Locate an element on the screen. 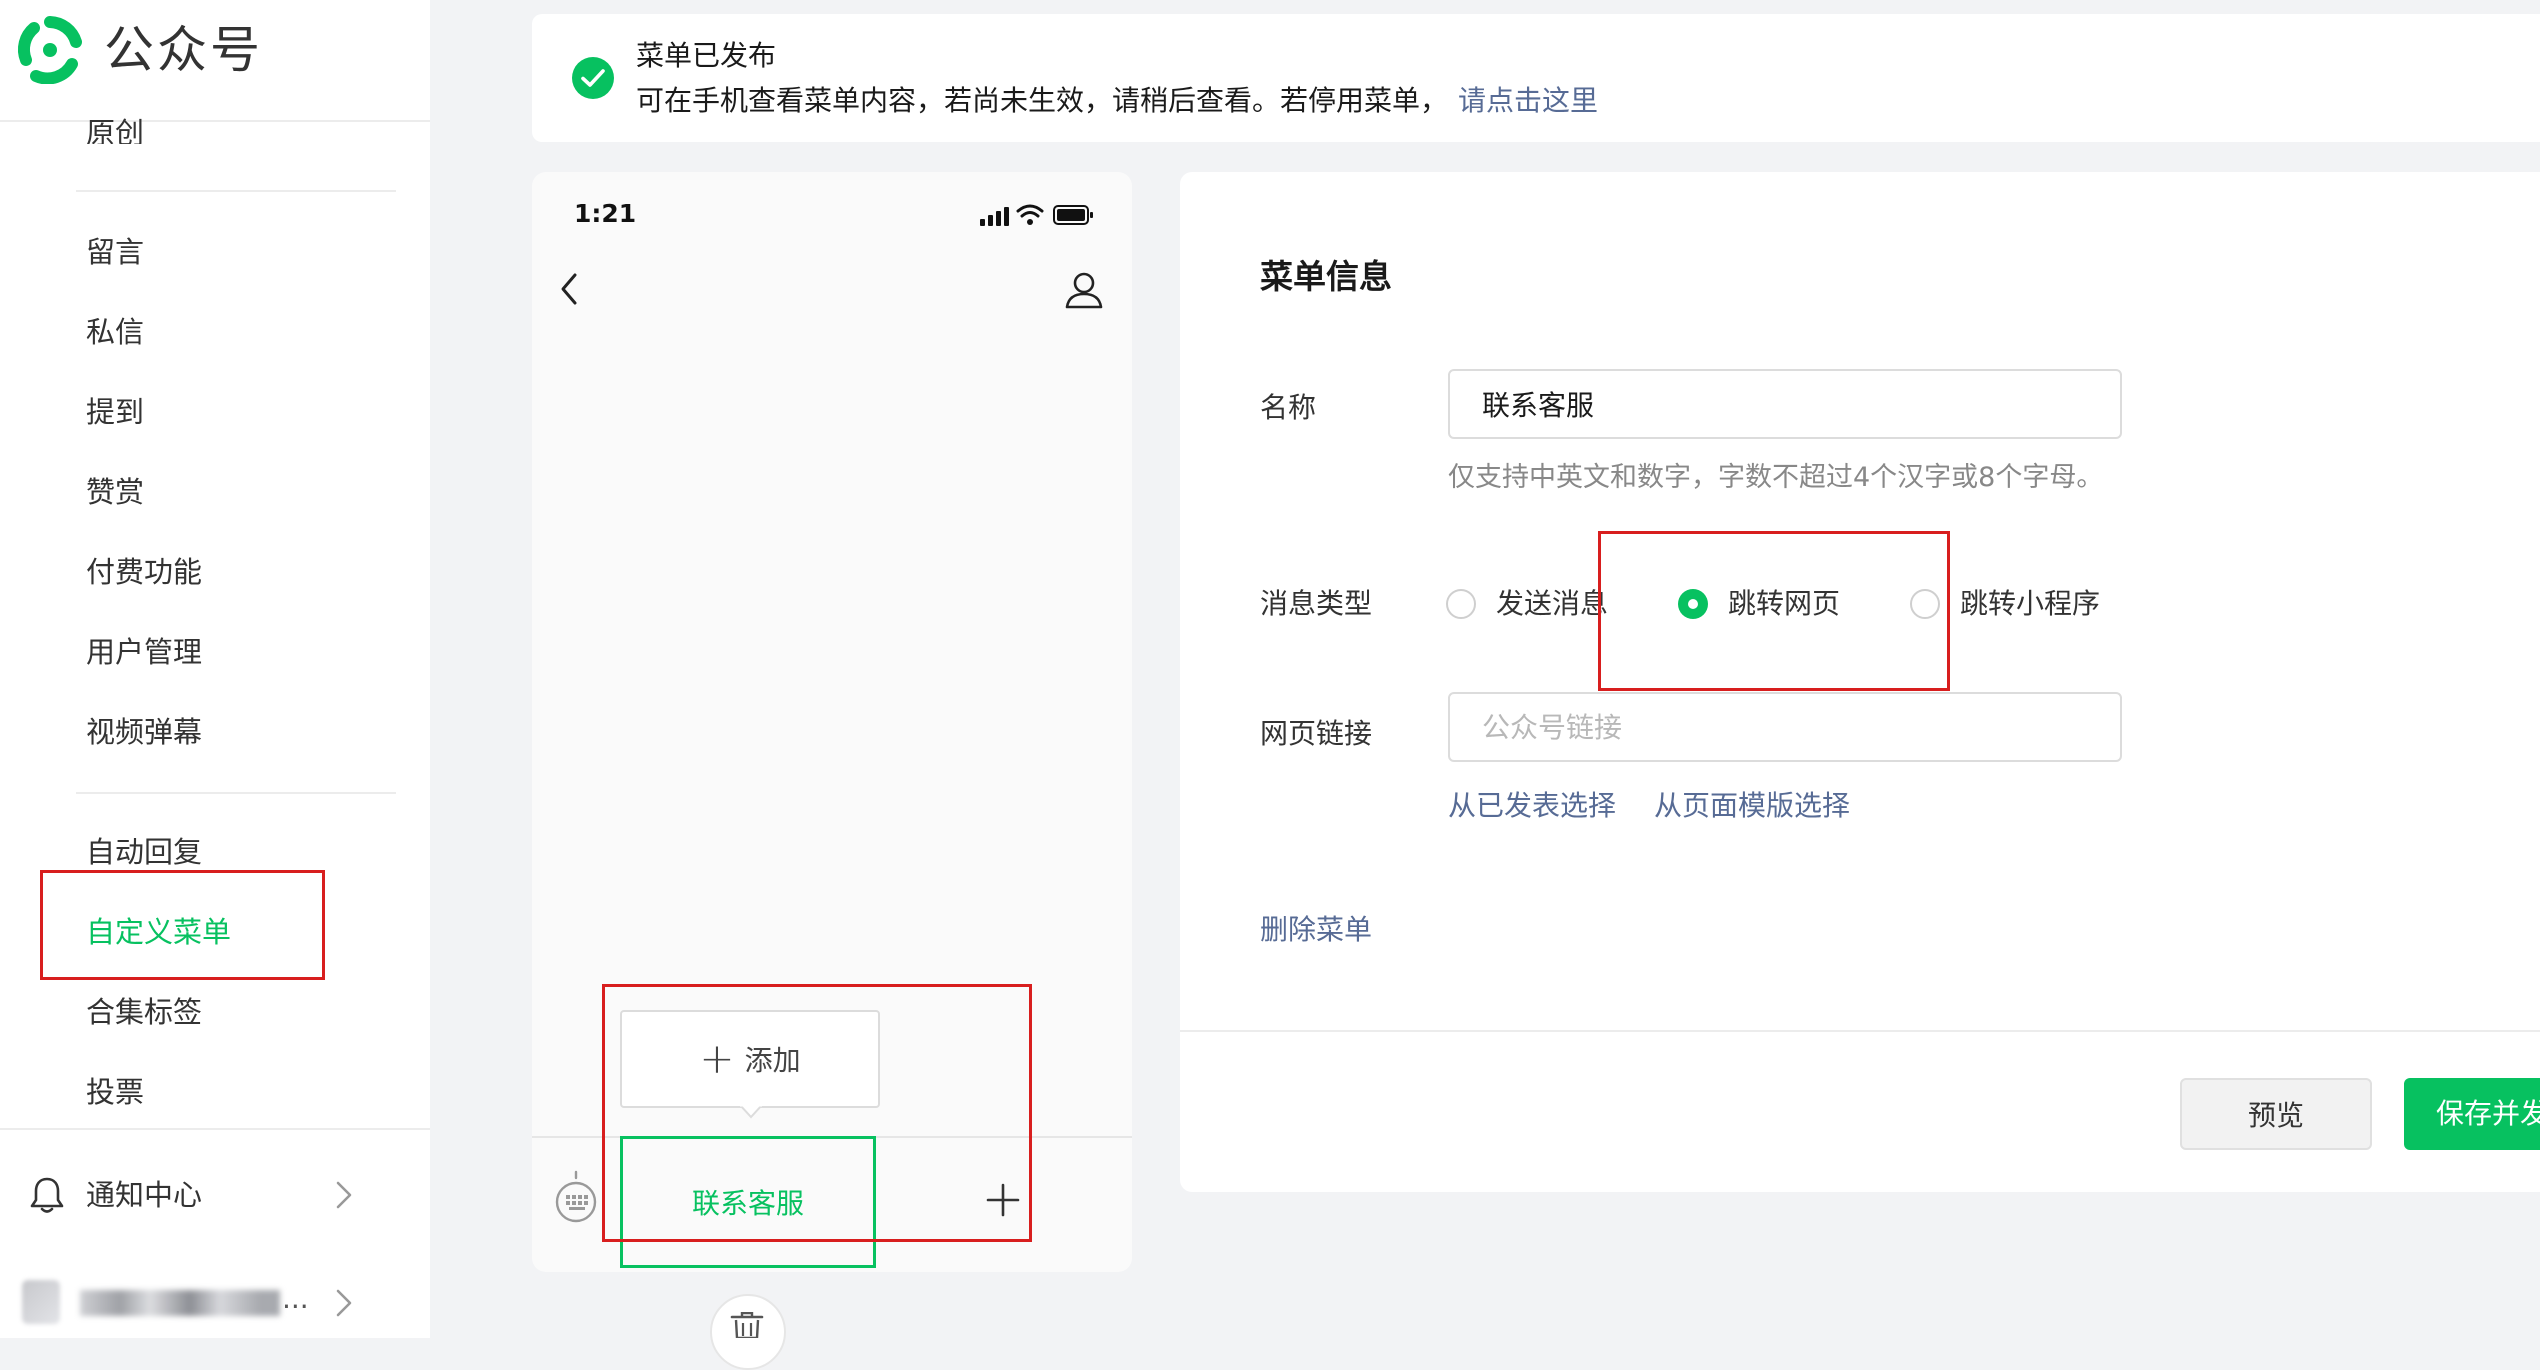  radio-send-message is located at coordinates (1461, 604).